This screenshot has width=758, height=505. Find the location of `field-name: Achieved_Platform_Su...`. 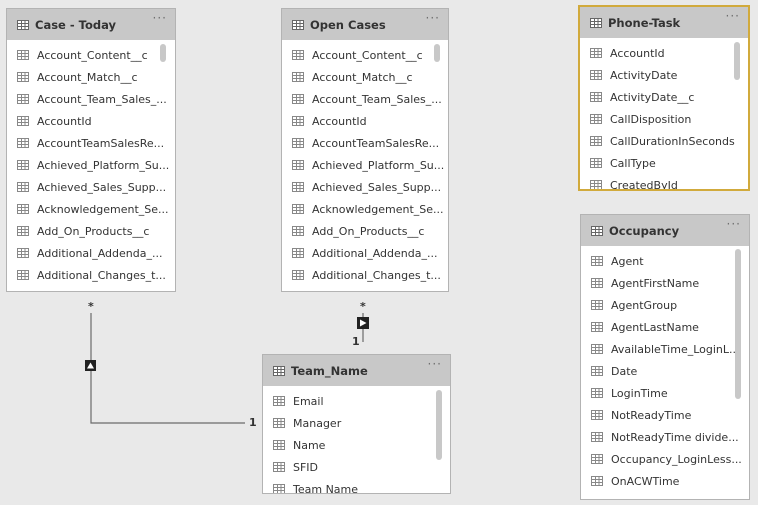

field-name: Achieved_Platform_Su... is located at coordinates (103, 165).